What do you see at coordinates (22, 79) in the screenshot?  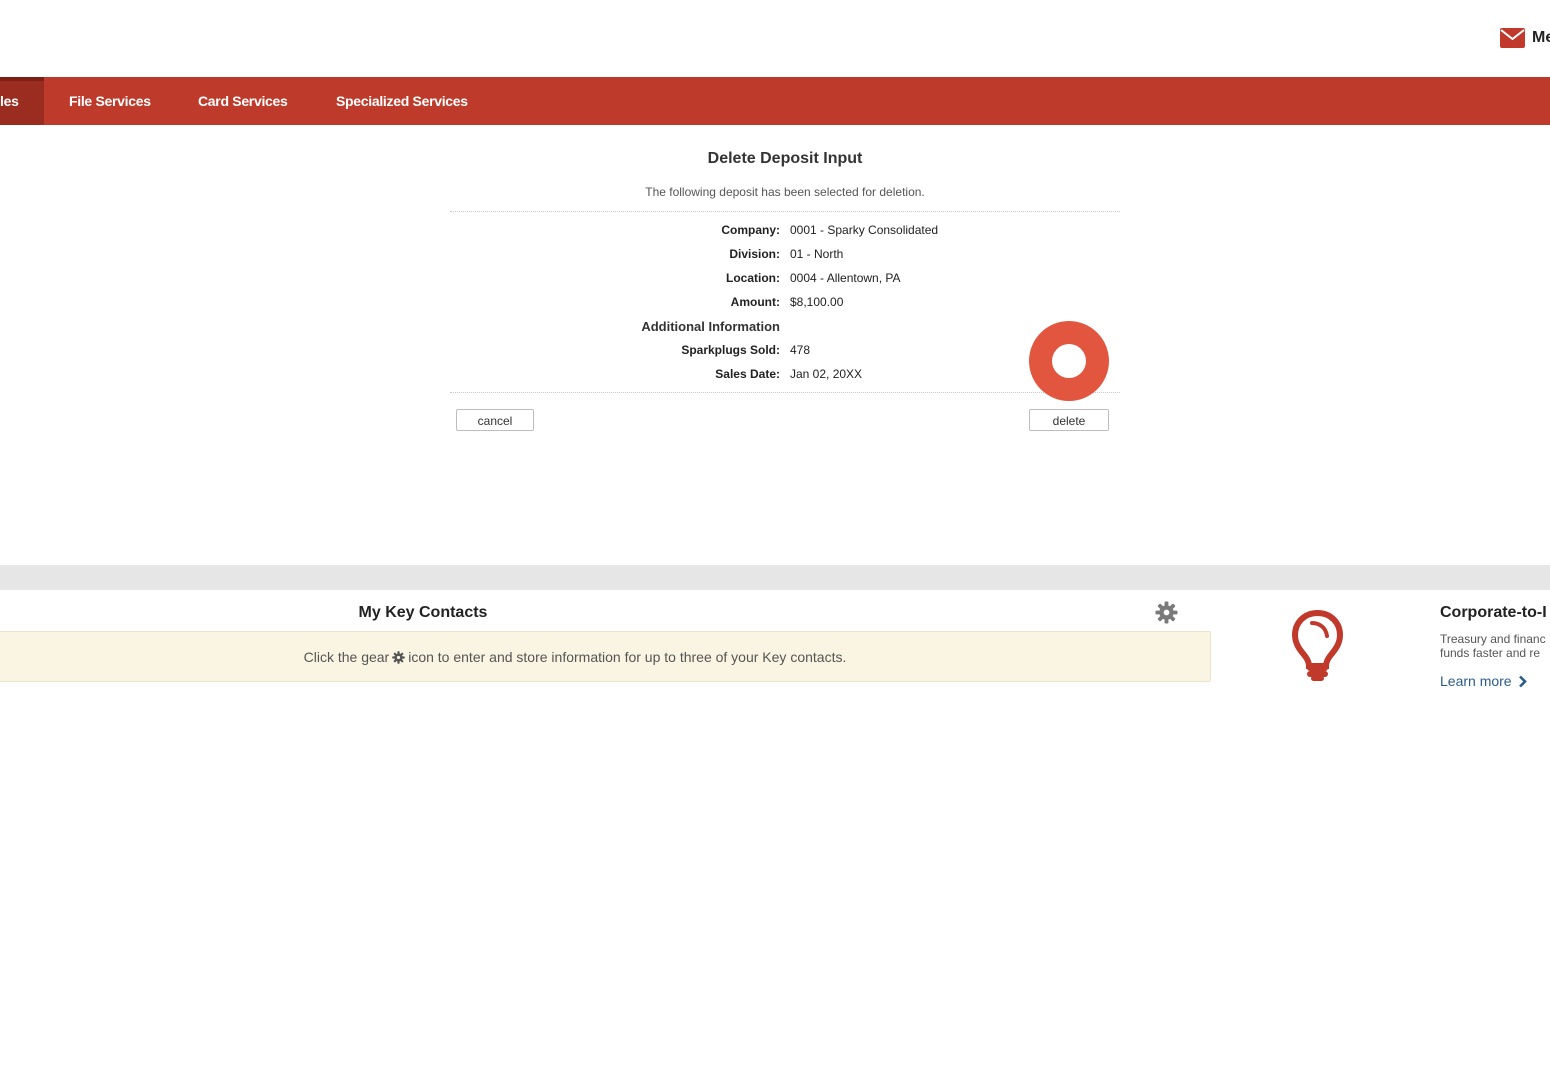 I see `nav-active-indicator` at bounding box center [22, 79].